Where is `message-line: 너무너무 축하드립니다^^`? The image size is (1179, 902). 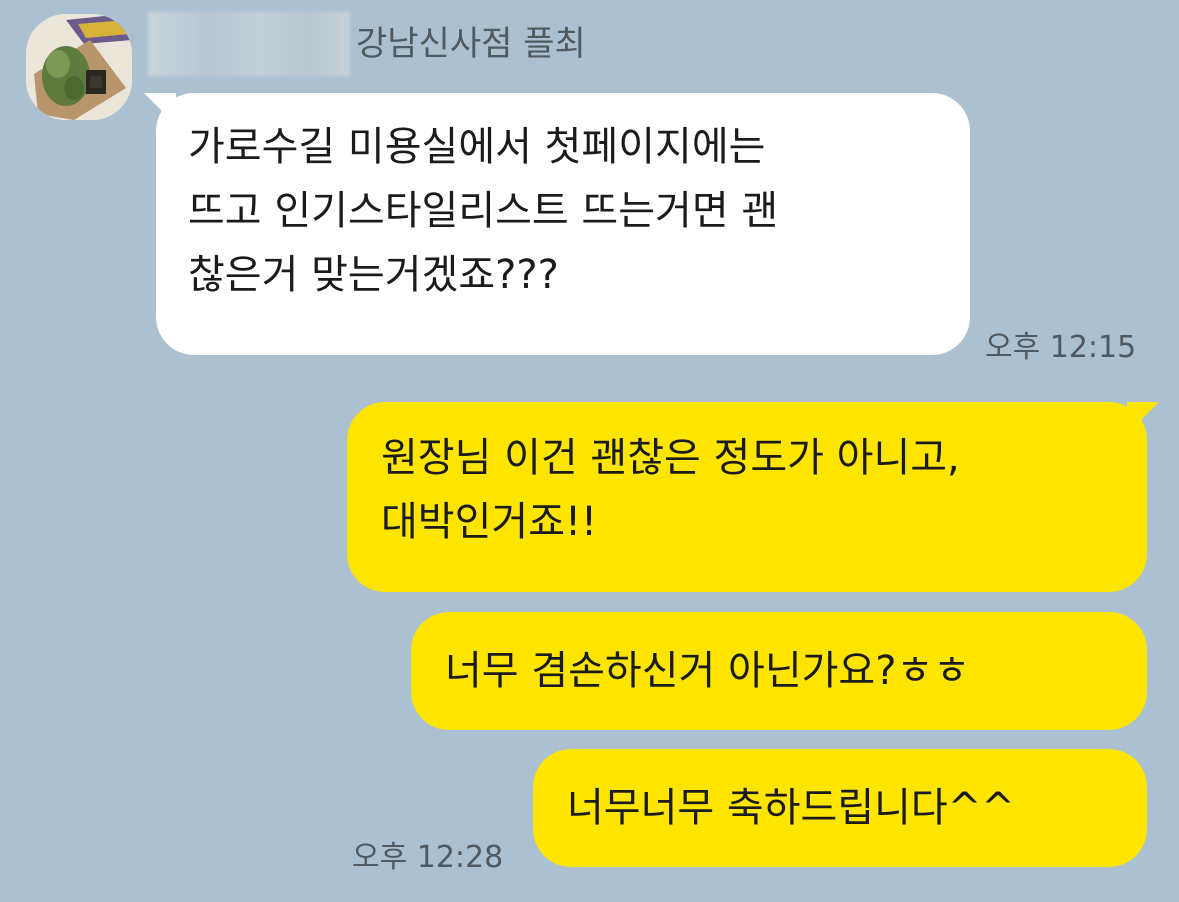
message-line: 너무너무 축하드립니다^^ is located at coordinates (791, 808).